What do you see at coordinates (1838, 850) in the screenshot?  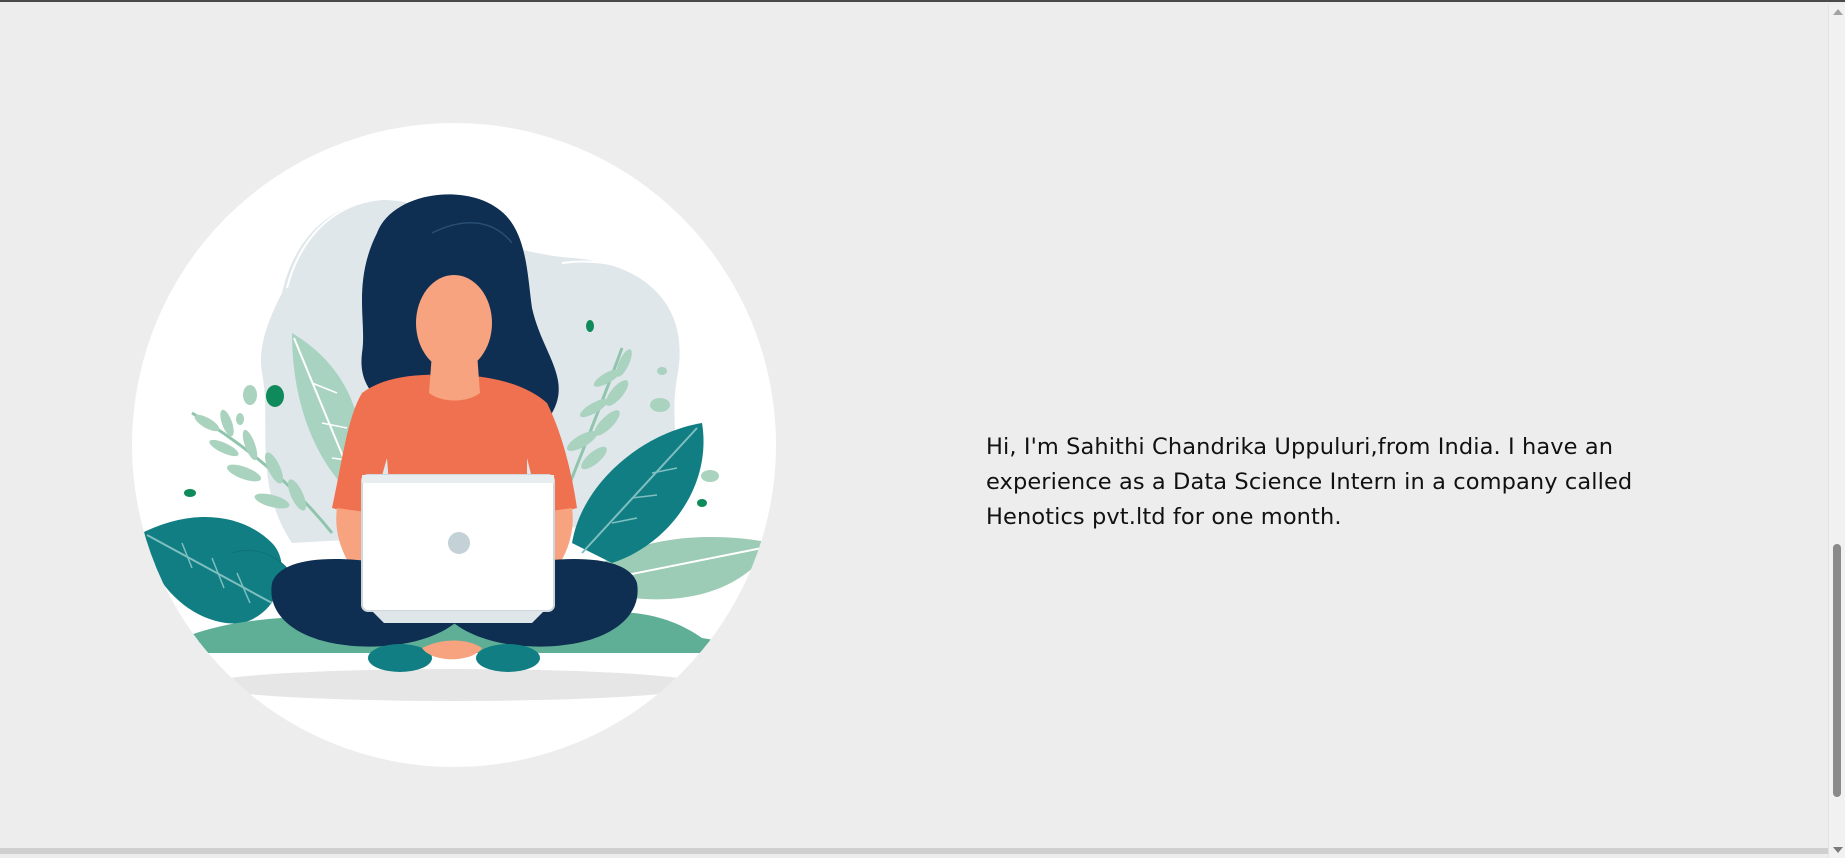 I see `scroll-down-icon` at bounding box center [1838, 850].